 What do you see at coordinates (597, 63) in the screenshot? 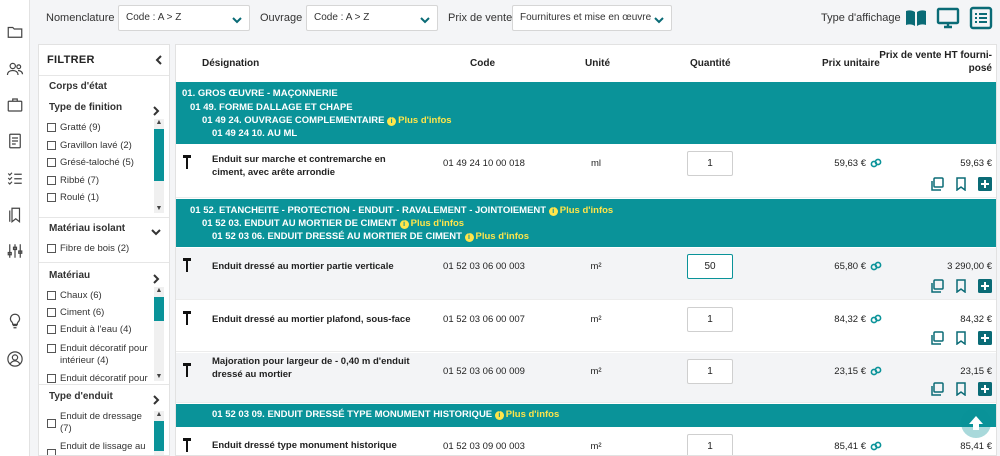
I see `header-unite: Unité` at bounding box center [597, 63].